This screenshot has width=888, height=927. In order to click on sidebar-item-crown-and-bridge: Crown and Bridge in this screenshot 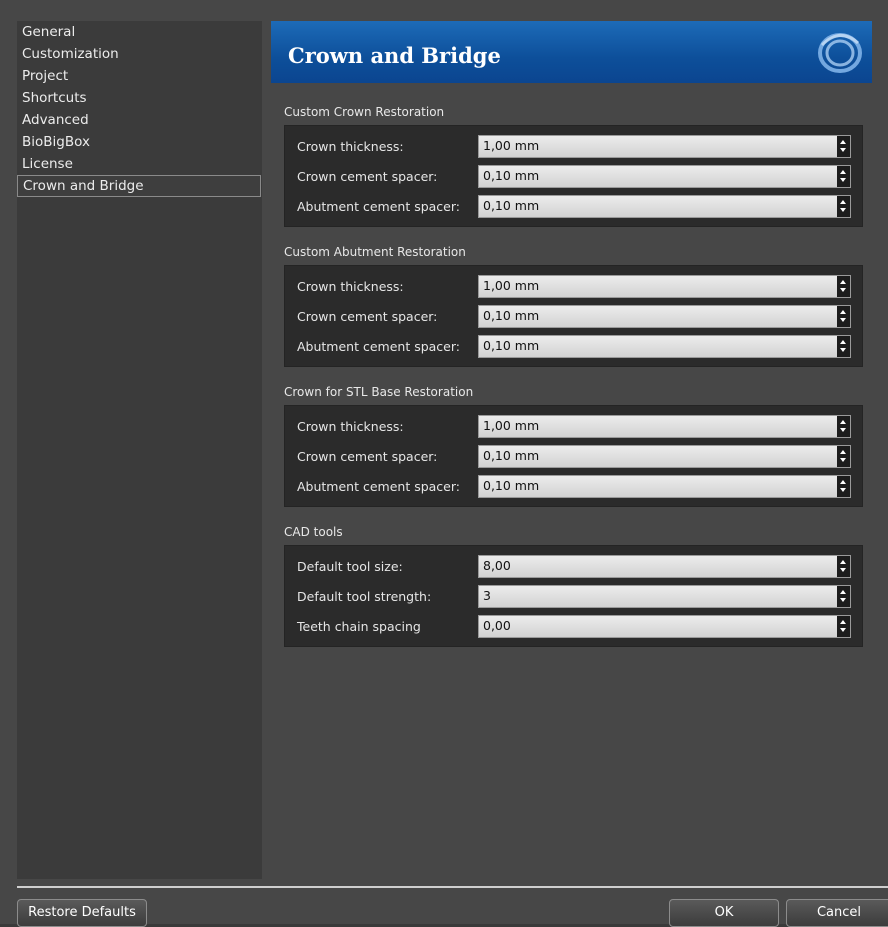, I will do `click(139, 186)`.